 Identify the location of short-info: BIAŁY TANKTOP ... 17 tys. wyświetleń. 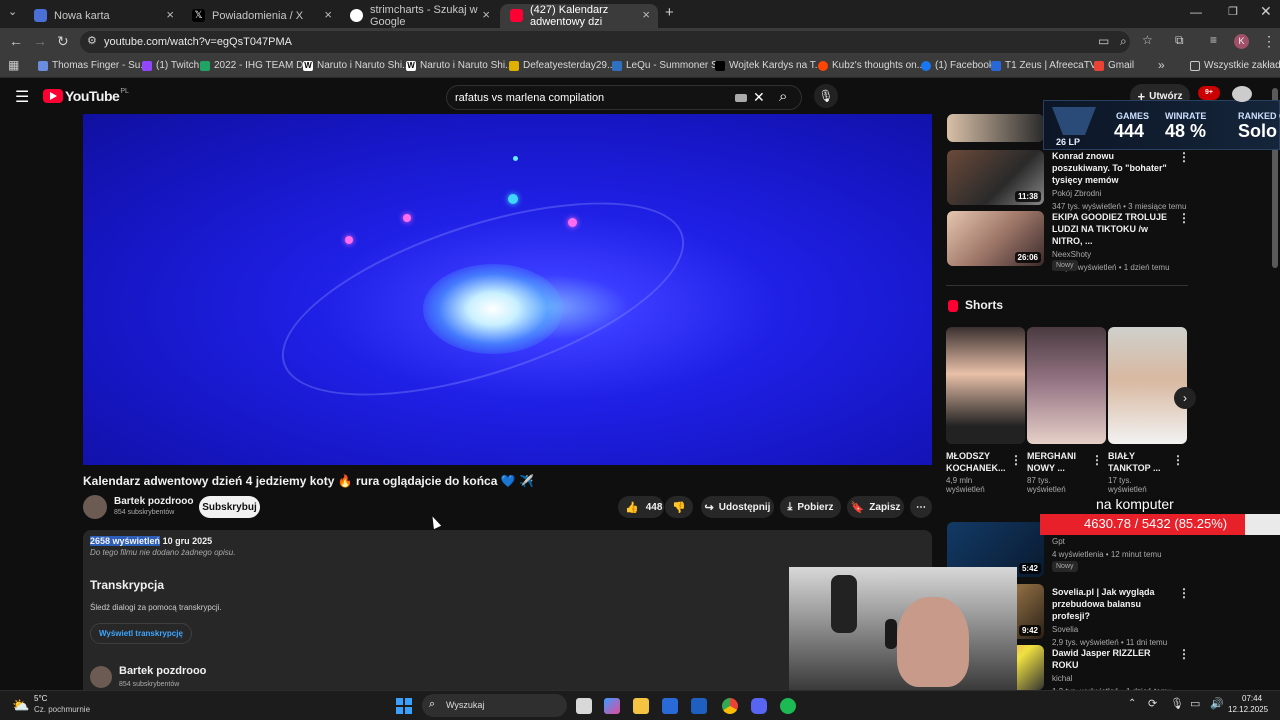
(1139, 472).